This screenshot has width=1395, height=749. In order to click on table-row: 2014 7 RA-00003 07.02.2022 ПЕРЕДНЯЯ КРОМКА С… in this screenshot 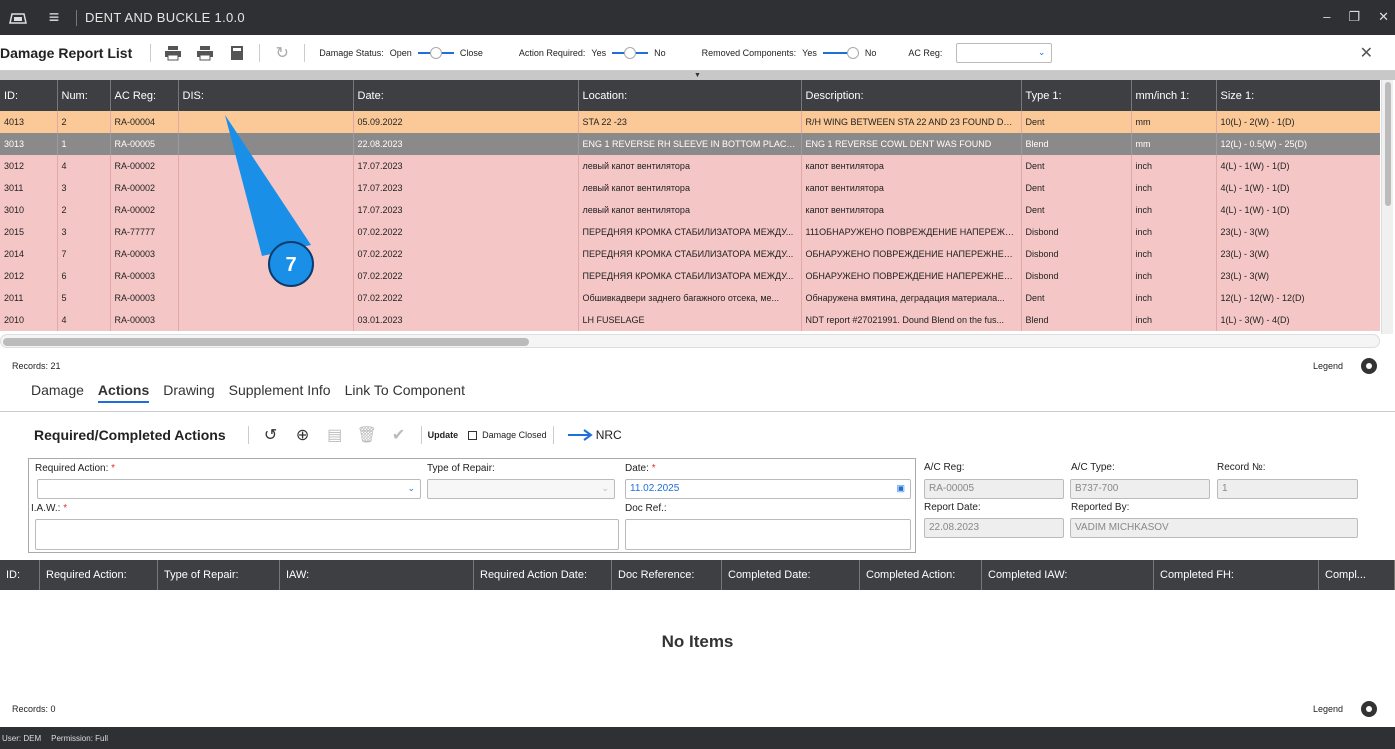, I will do `click(690, 254)`.